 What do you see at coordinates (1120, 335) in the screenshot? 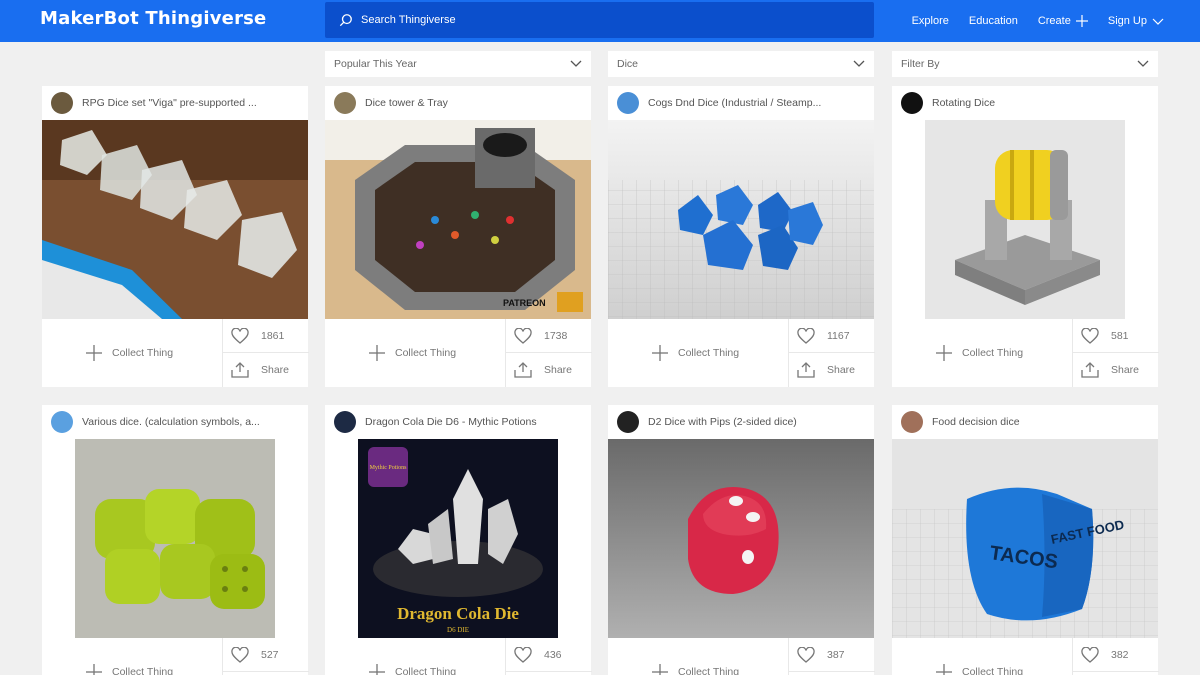
I see `like-count: 581` at bounding box center [1120, 335].